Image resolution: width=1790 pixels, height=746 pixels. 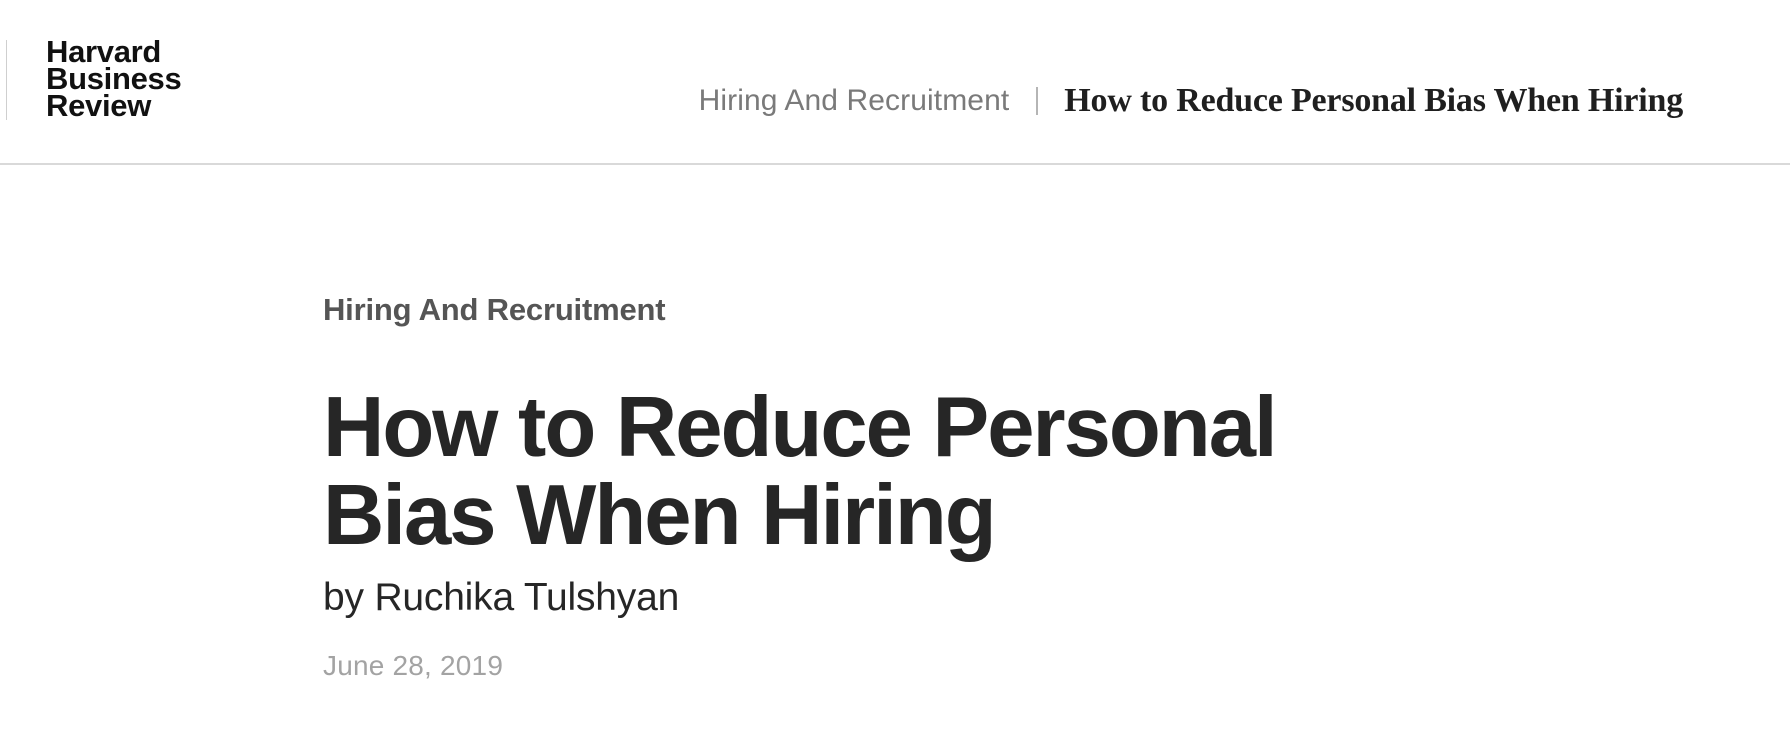 I want to click on author-link: Ruchika Tulshyan, so click(x=526, y=597).